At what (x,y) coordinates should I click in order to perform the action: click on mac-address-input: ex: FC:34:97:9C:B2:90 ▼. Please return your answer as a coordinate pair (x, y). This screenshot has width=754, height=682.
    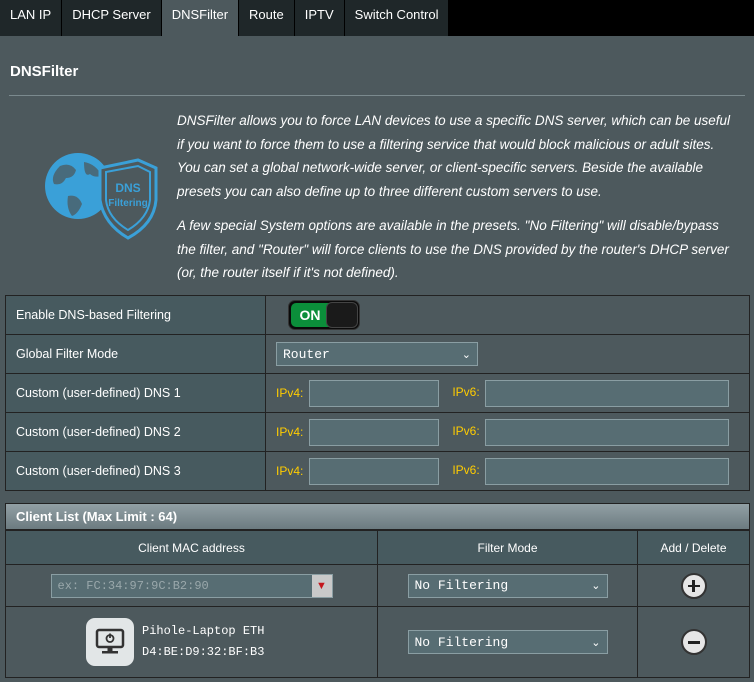
    Looking at the image, I should click on (191, 585).